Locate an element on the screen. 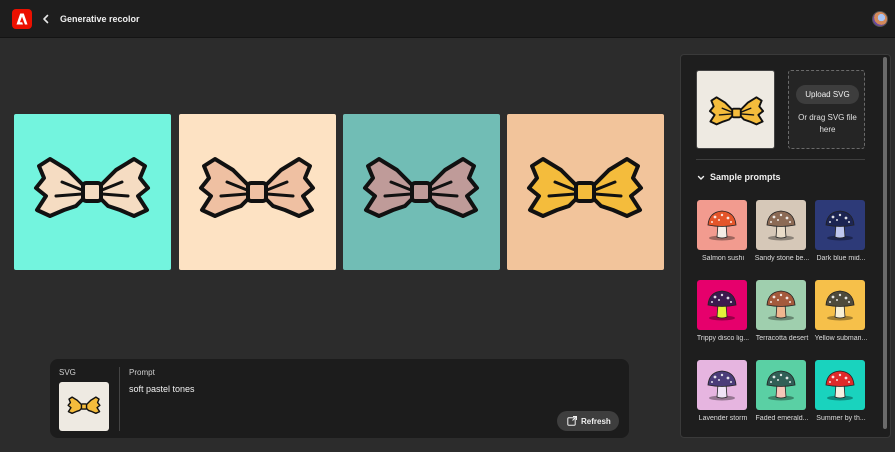 The image size is (895, 452). prompt-panel: SVG Prompt soft pastel tones Refresh is located at coordinates (339, 398).